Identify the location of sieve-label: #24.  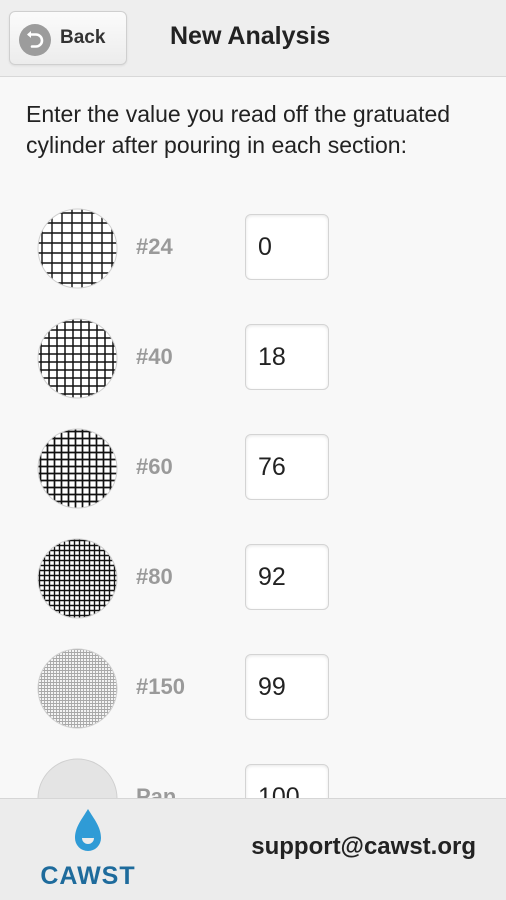
(154, 246).